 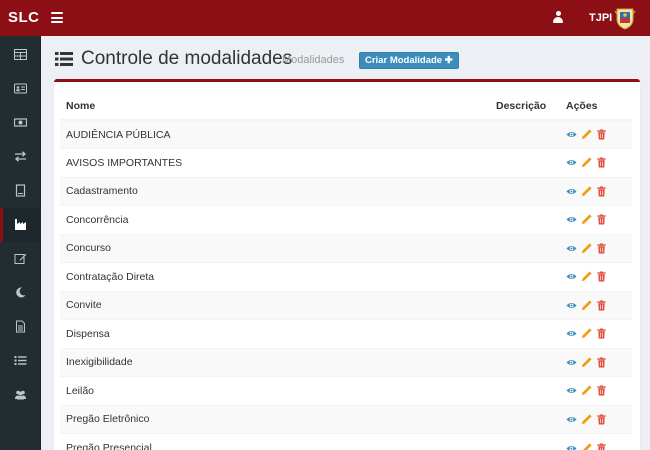 What do you see at coordinates (20, 225) in the screenshot?
I see `sidebar-item-modalidades` at bounding box center [20, 225].